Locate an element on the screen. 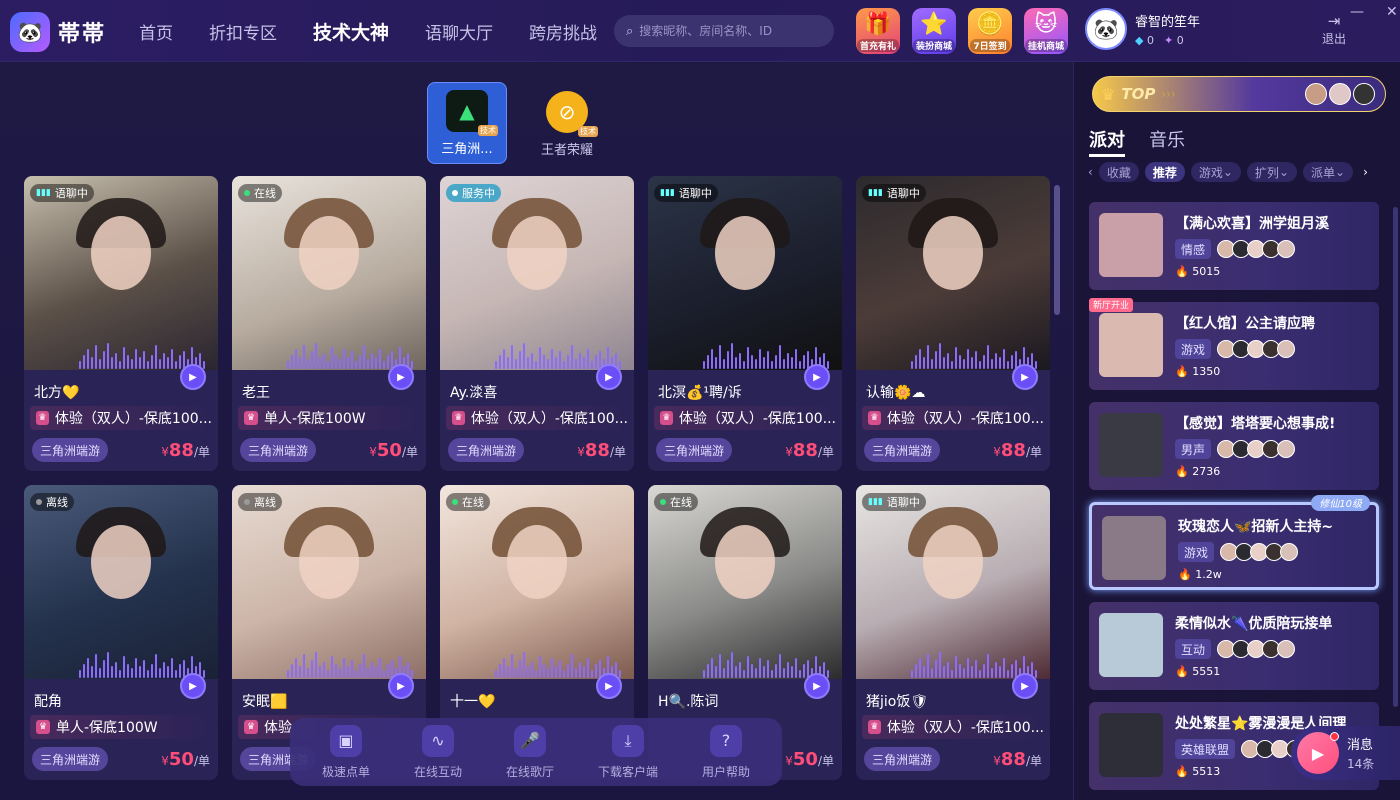  nav-discount: 折扣专区 is located at coordinates (243, 31).